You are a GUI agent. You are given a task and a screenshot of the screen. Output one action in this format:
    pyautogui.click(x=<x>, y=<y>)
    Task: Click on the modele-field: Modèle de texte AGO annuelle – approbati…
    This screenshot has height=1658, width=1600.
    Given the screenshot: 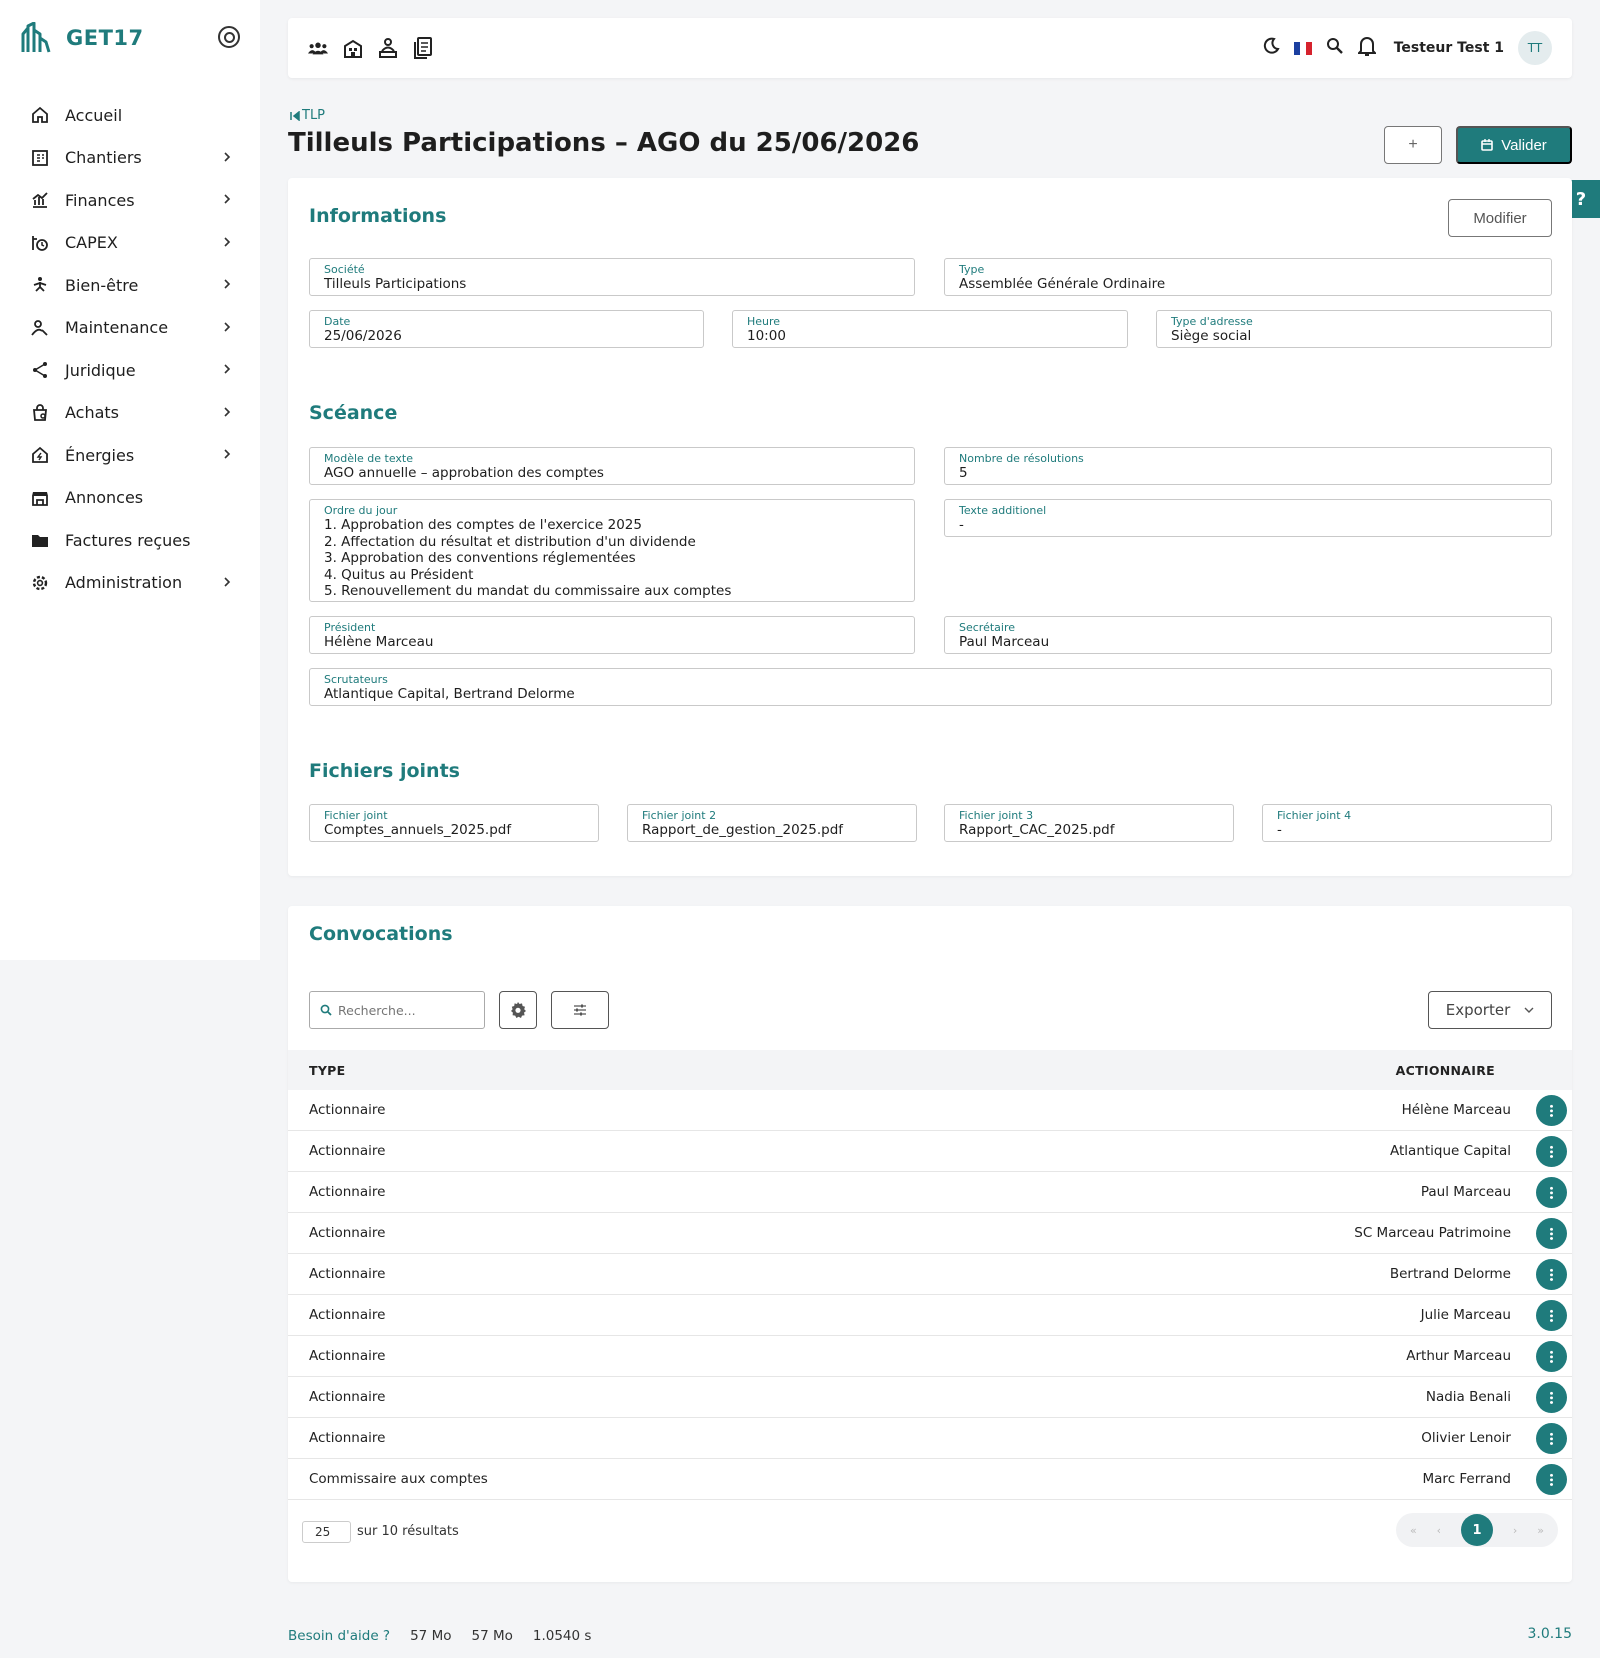 What is the action you would take?
    pyautogui.click(x=612, y=466)
    